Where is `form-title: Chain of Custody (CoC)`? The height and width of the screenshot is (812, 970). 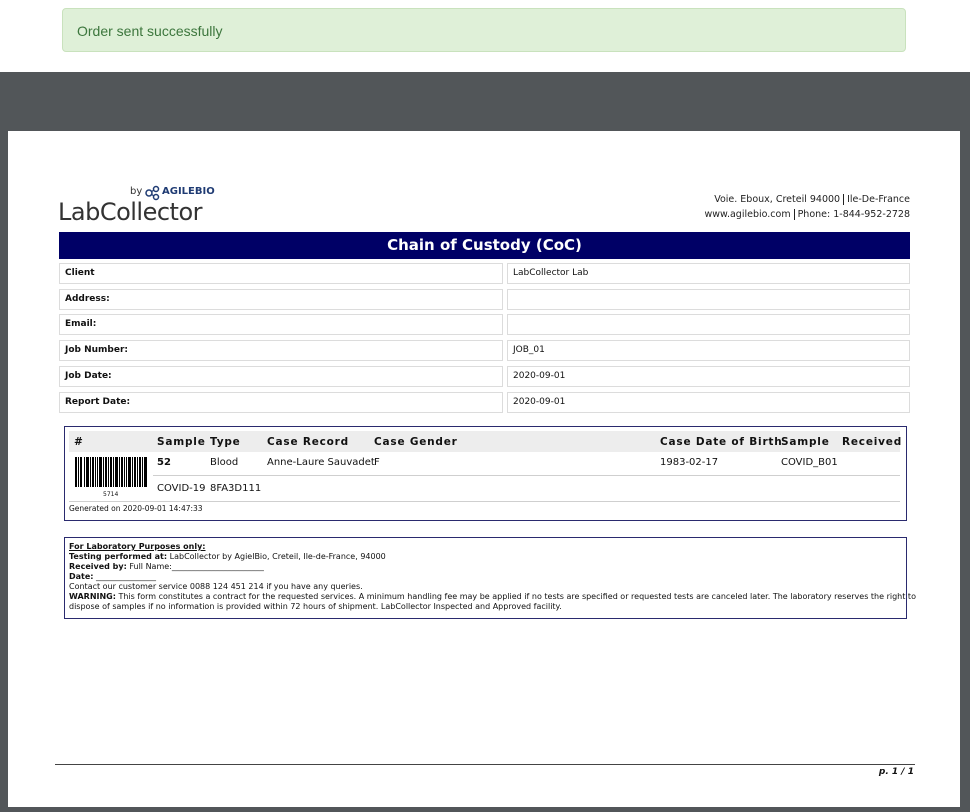
form-title: Chain of Custody (CoC) is located at coordinates (484, 245).